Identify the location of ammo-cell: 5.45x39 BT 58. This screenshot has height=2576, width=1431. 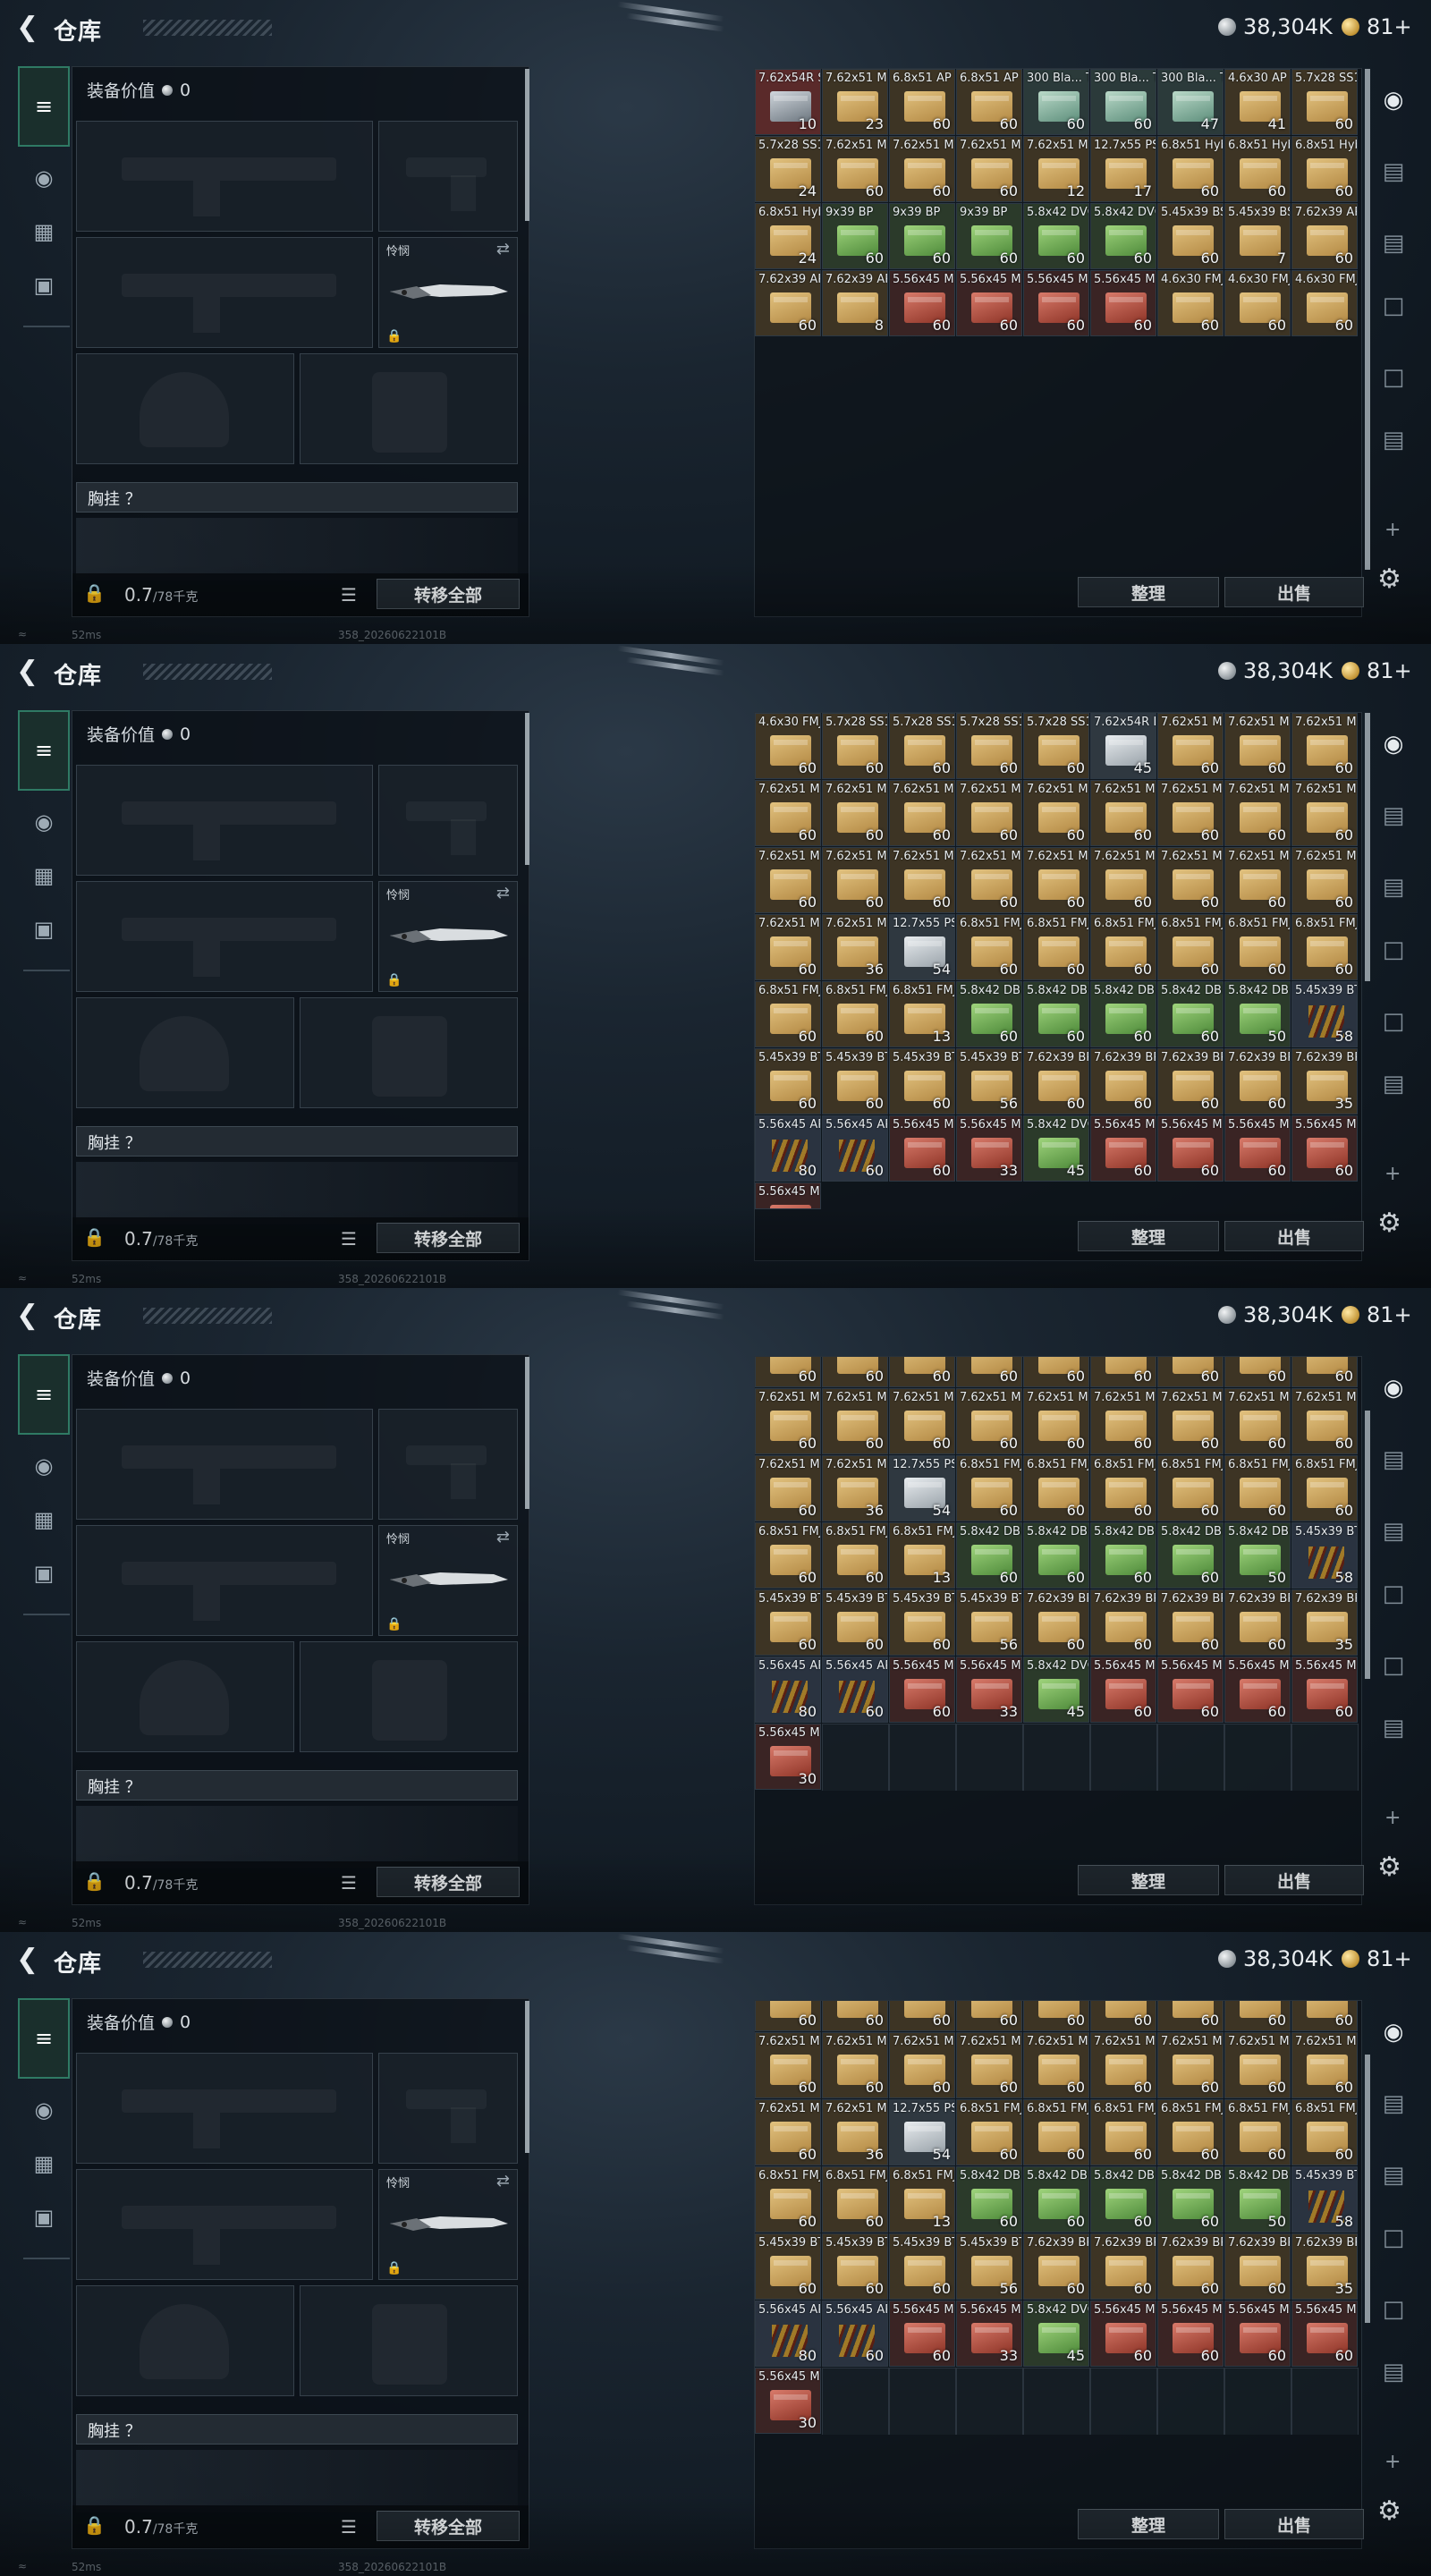
(1325, 1555).